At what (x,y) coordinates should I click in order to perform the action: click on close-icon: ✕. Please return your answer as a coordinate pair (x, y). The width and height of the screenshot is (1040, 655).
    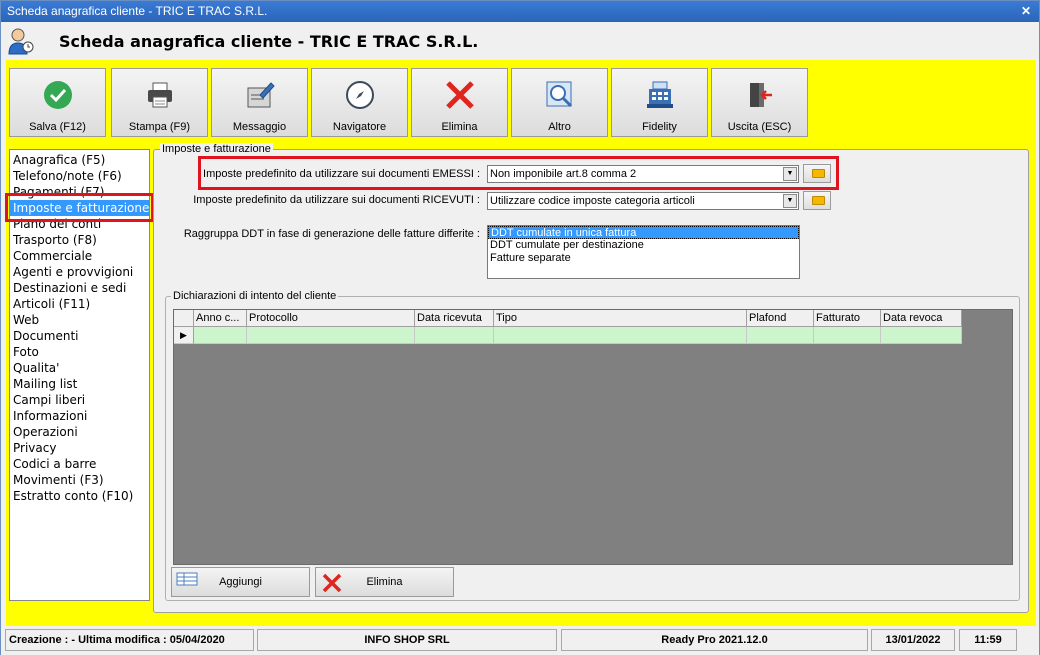
    Looking at the image, I should click on (1026, 11).